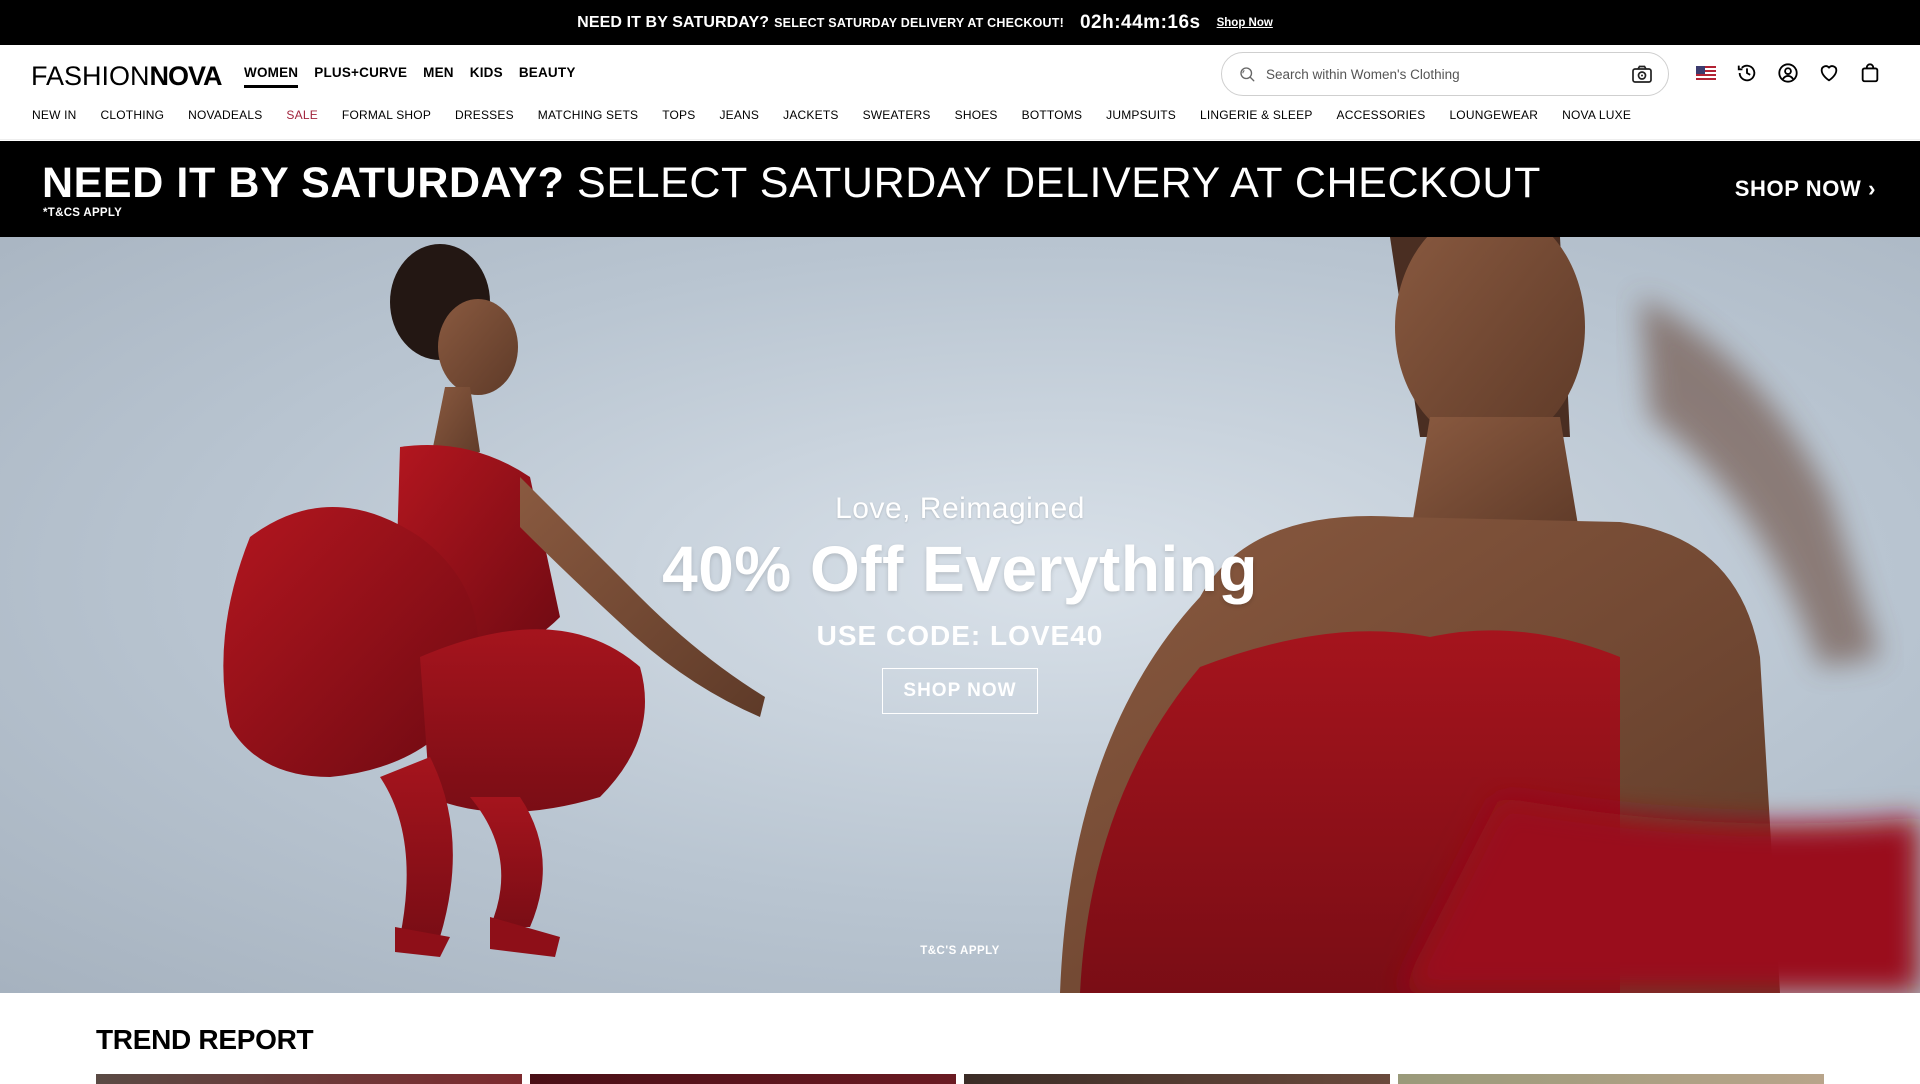  I want to click on header-icons, so click(1788, 73).